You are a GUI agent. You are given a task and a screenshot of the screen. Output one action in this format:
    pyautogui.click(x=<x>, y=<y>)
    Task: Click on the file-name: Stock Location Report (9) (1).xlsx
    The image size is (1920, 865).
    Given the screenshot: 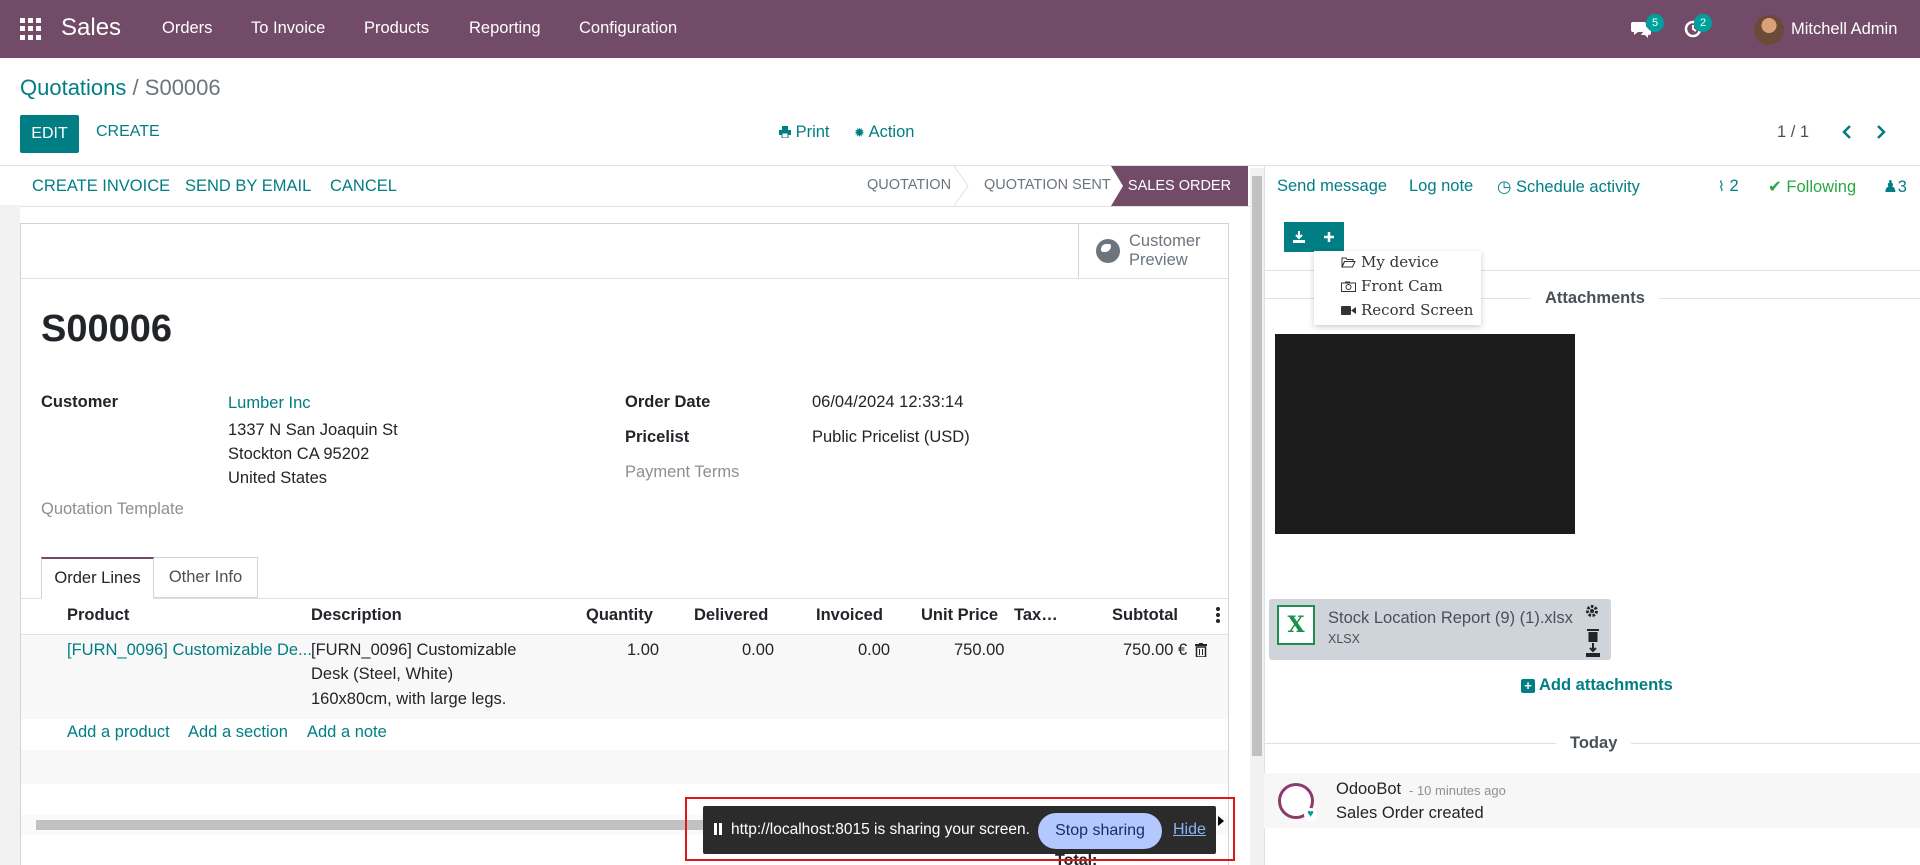 What is the action you would take?
    pyautogui.click(x=1450, y=618)
    